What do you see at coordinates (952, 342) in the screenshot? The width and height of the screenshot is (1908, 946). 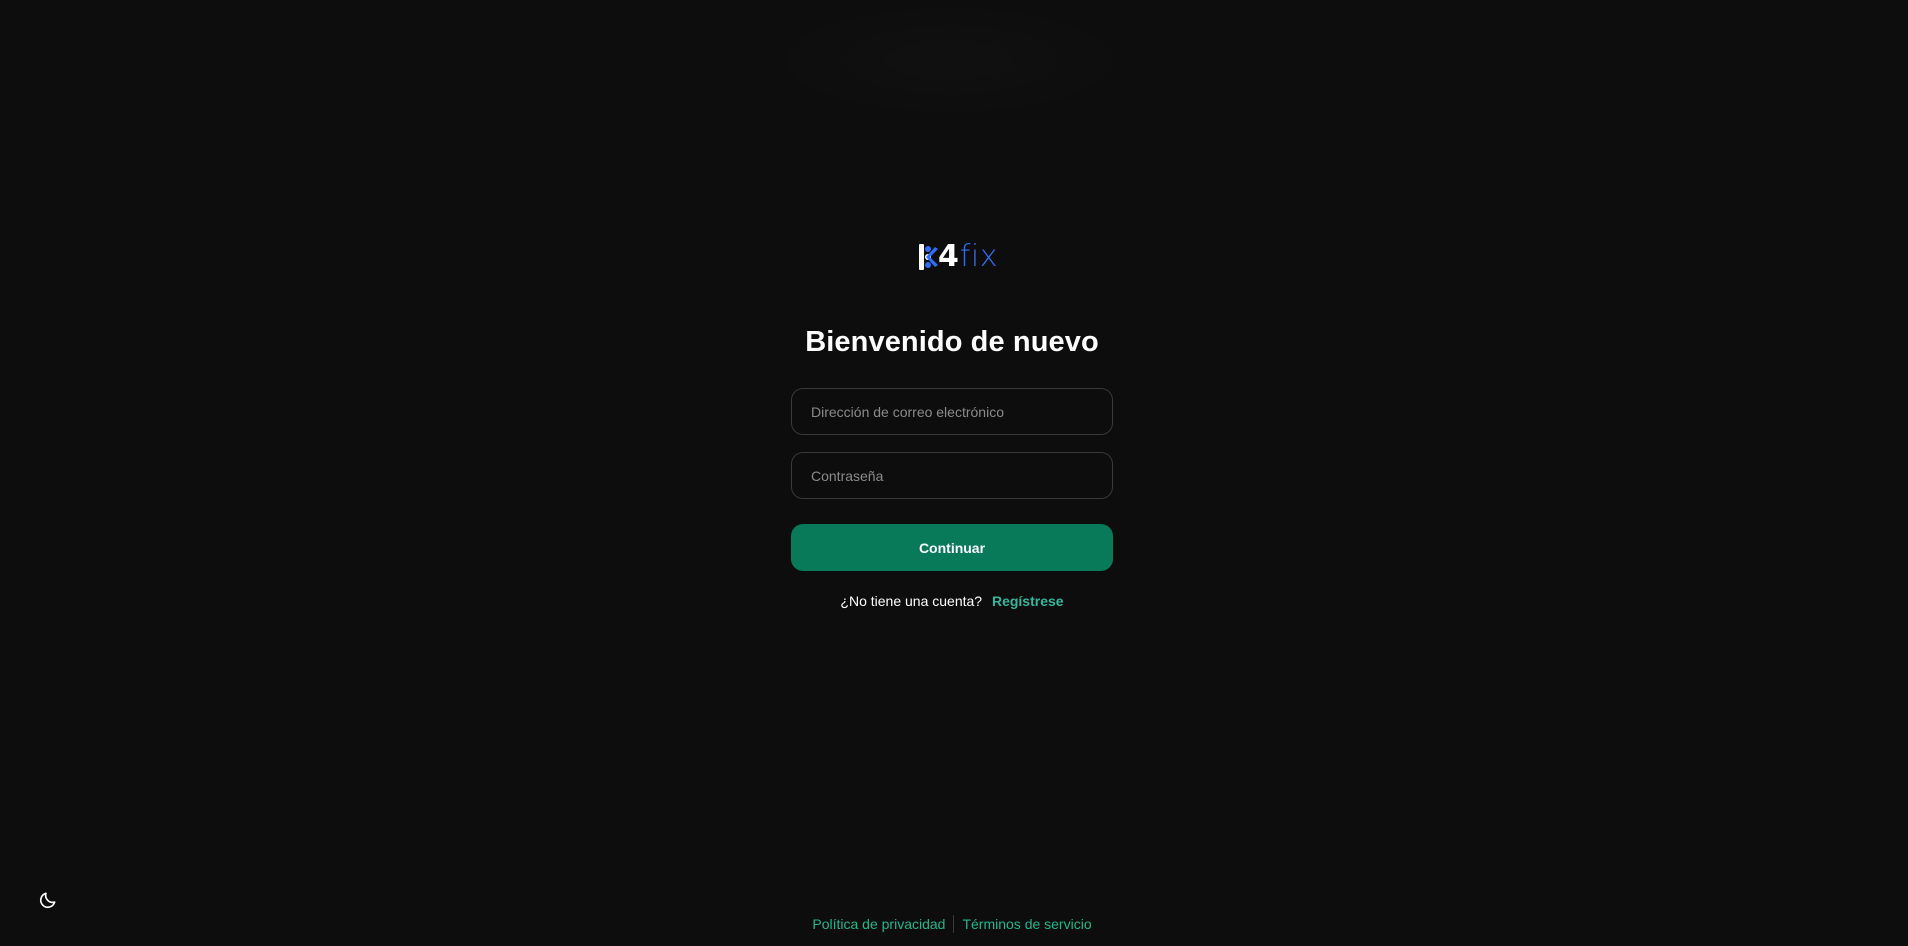 I see `page-title: Bienvenido de nuevo` at bounding box center [952, 342].